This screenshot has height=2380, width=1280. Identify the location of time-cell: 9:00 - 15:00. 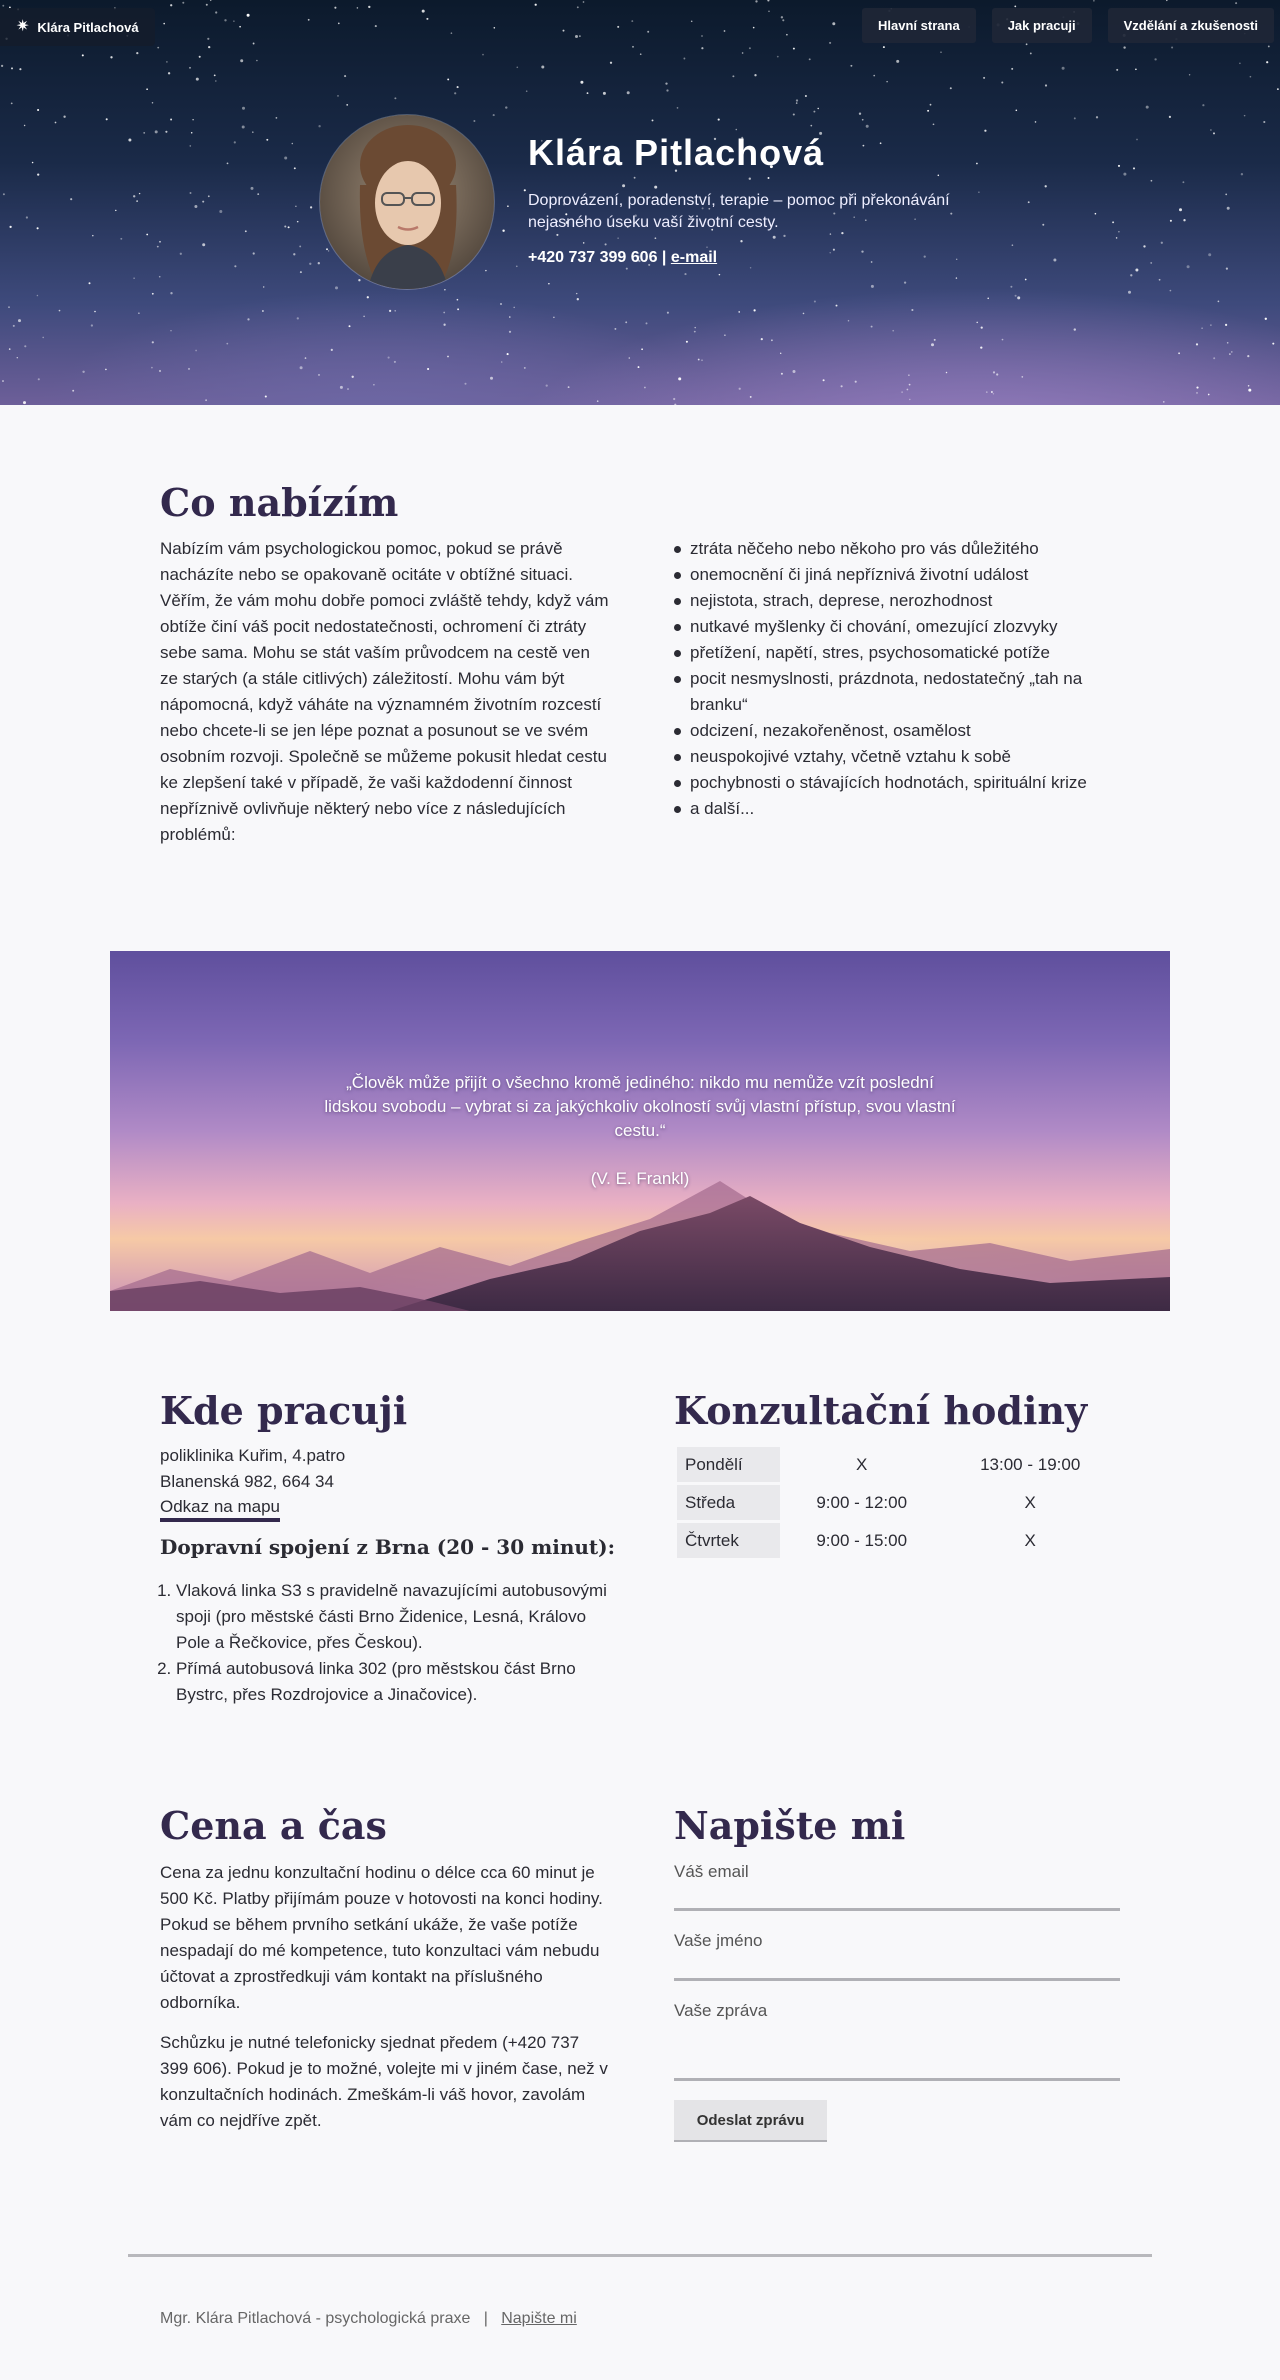
(861, 1540).